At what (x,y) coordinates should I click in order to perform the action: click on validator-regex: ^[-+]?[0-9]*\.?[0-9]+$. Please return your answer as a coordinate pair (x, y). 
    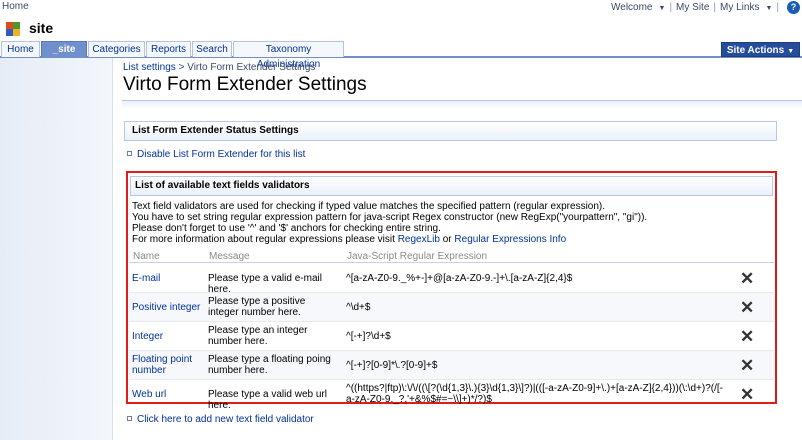
    Looking at the image, I should click on (392, 365).